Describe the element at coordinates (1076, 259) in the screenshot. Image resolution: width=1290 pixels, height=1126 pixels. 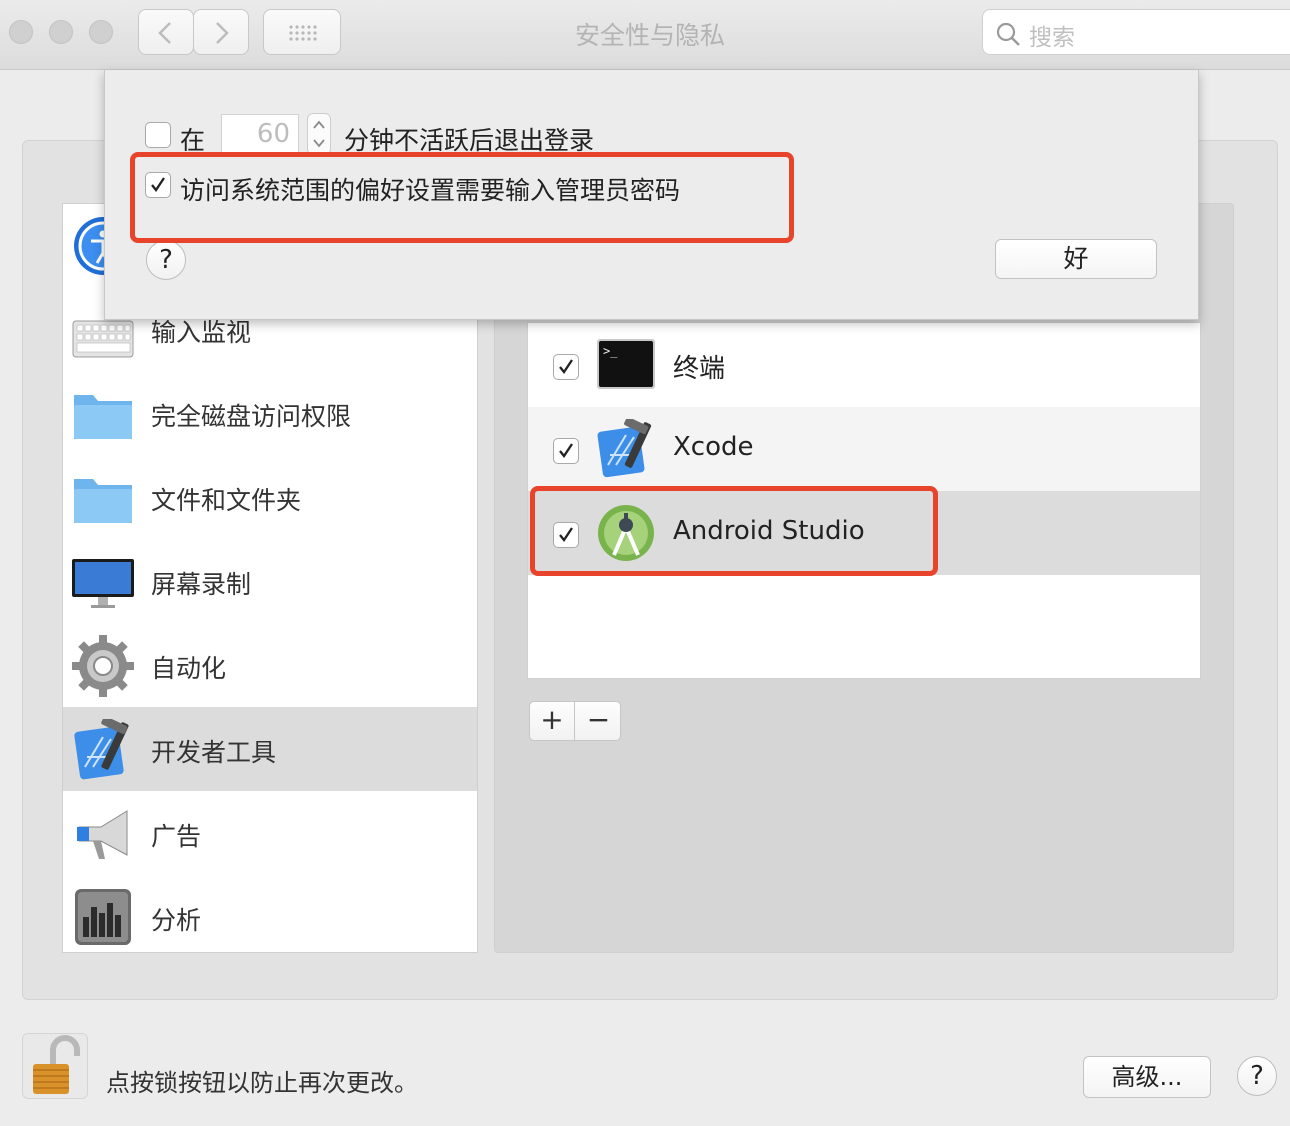
I see `ok-button: 好` at that location.